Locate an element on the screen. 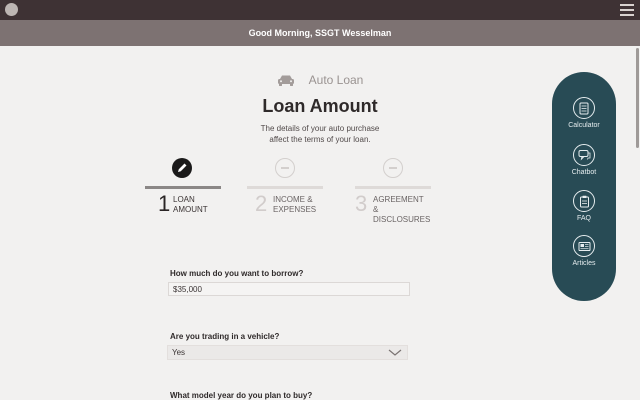  greeting-text: Good Morning, SSGT Wesselman is located at coordinates (320, 33).